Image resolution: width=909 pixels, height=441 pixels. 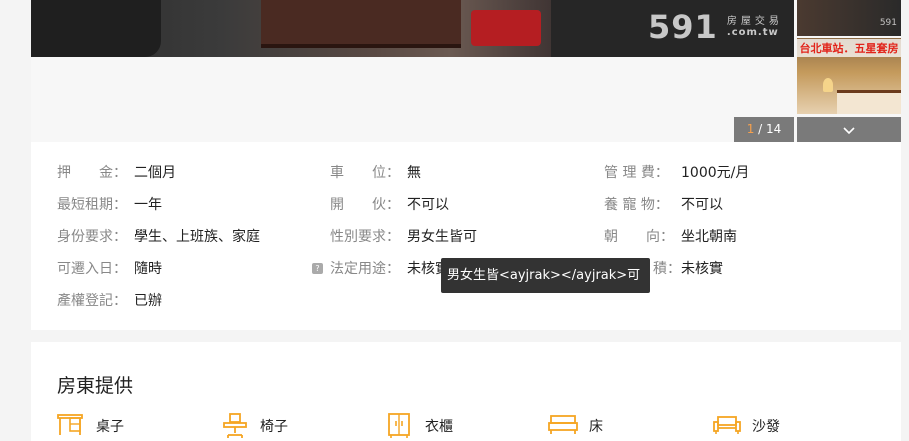 I want to click on more-photos-button, so click(x=849, y=129).